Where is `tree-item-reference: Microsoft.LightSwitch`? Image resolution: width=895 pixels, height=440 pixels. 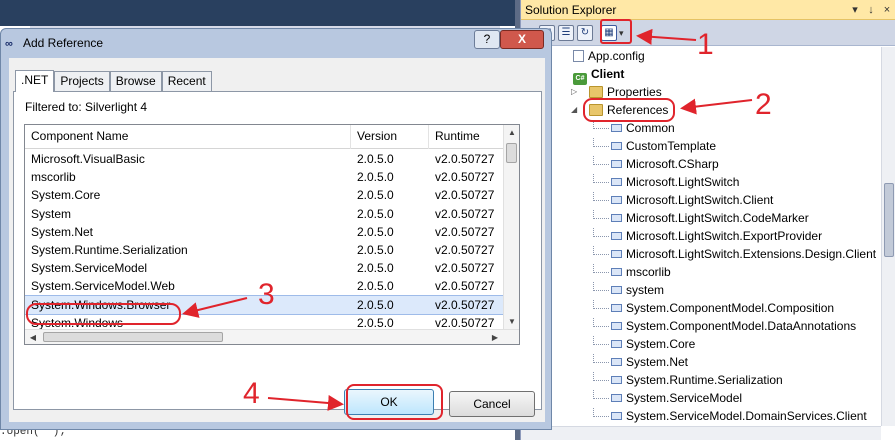 tree-item-reference: Microsoft.LightSwitch is located at coordinates (701, 182).